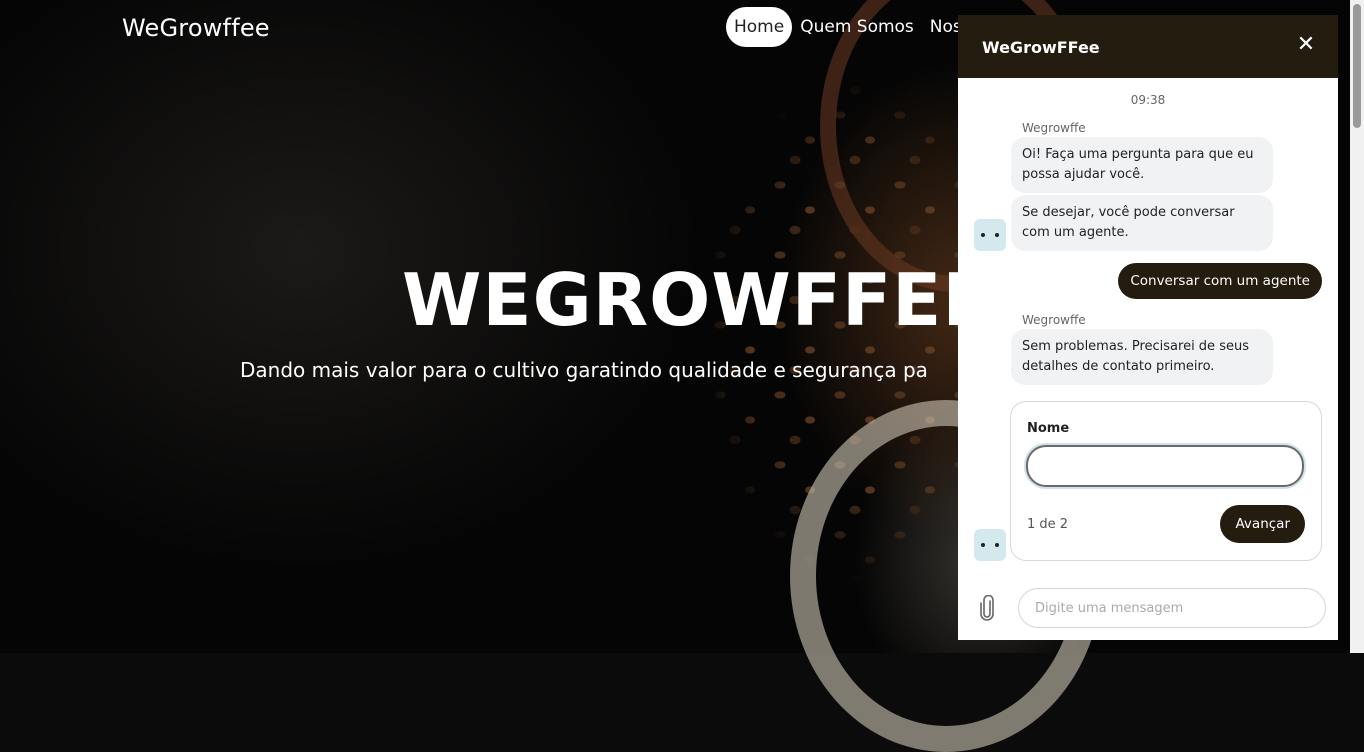 The height and width of the screenshot is (752, 1364). Describe the element at coordinates (1357, 326) in the screenshot. I see `page-scrollbar` at that location.